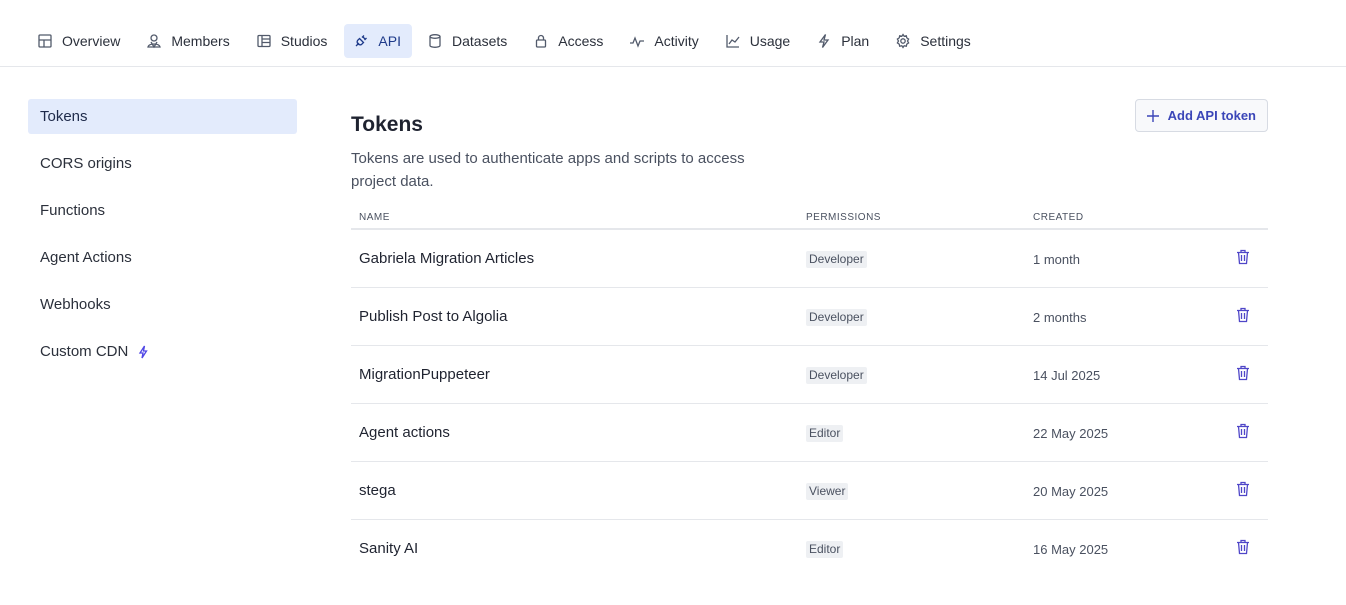 The height and width of the screenshot is (605, 1346). What do you see at coordinates (447, 258) in the screenshot?
I see `token-name: Gabriela Migration Articles` at bounding box center [447, 258].